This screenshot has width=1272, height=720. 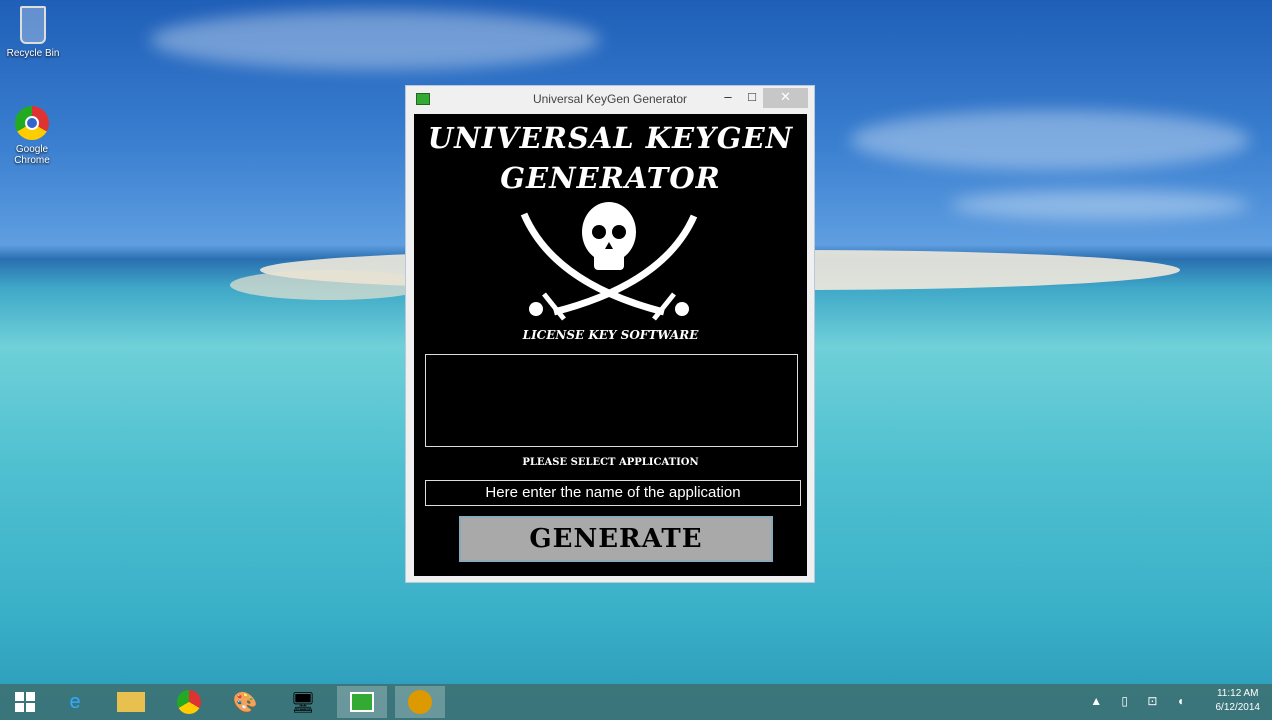 What do you see at coordinates (728, 98) in the screenshot?
I see `minimize-button: –` at bounding box center [728, 98].